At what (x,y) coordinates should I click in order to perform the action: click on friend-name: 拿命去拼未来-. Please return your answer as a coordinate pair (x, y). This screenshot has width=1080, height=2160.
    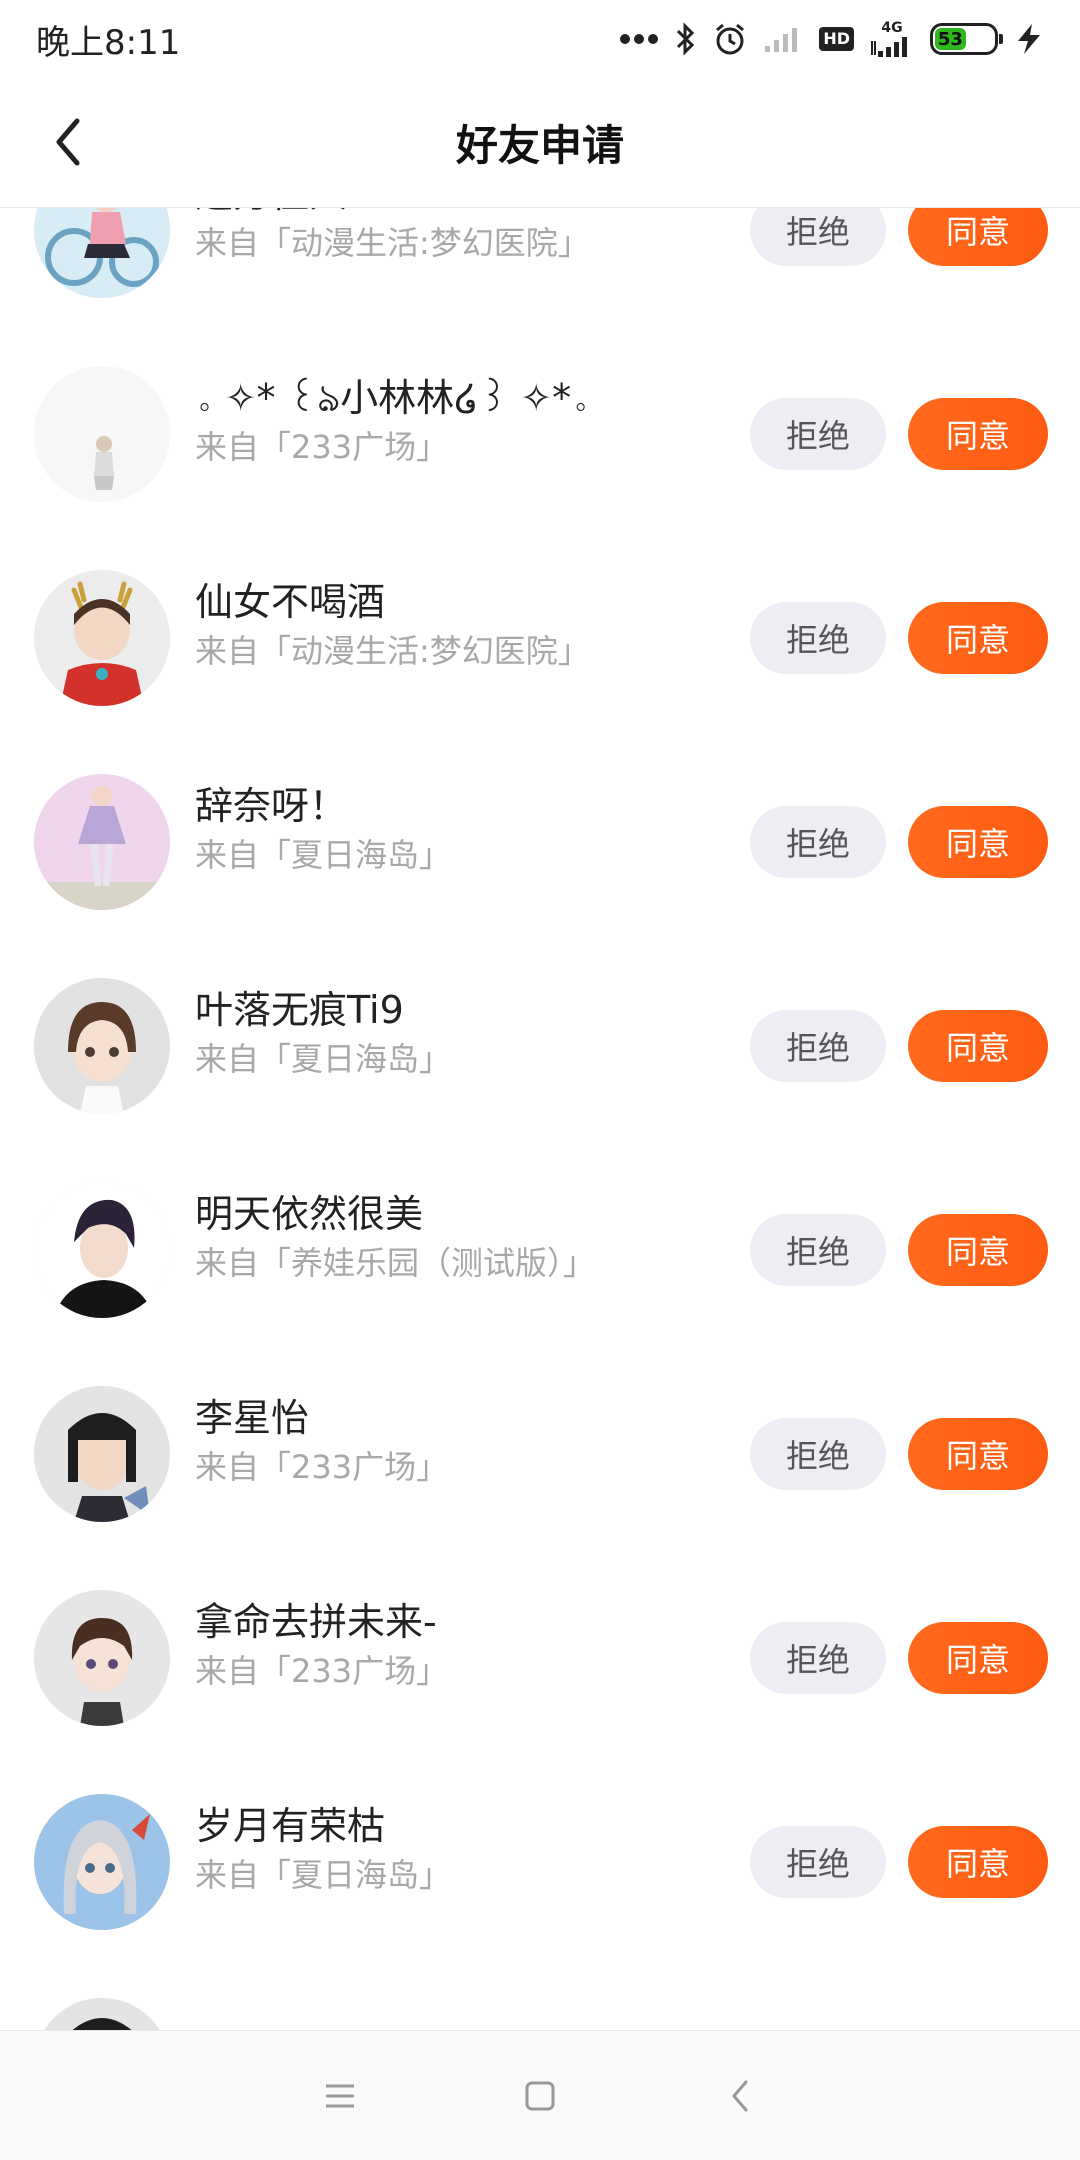
    Looking at the image, I should click on (316, 1622).